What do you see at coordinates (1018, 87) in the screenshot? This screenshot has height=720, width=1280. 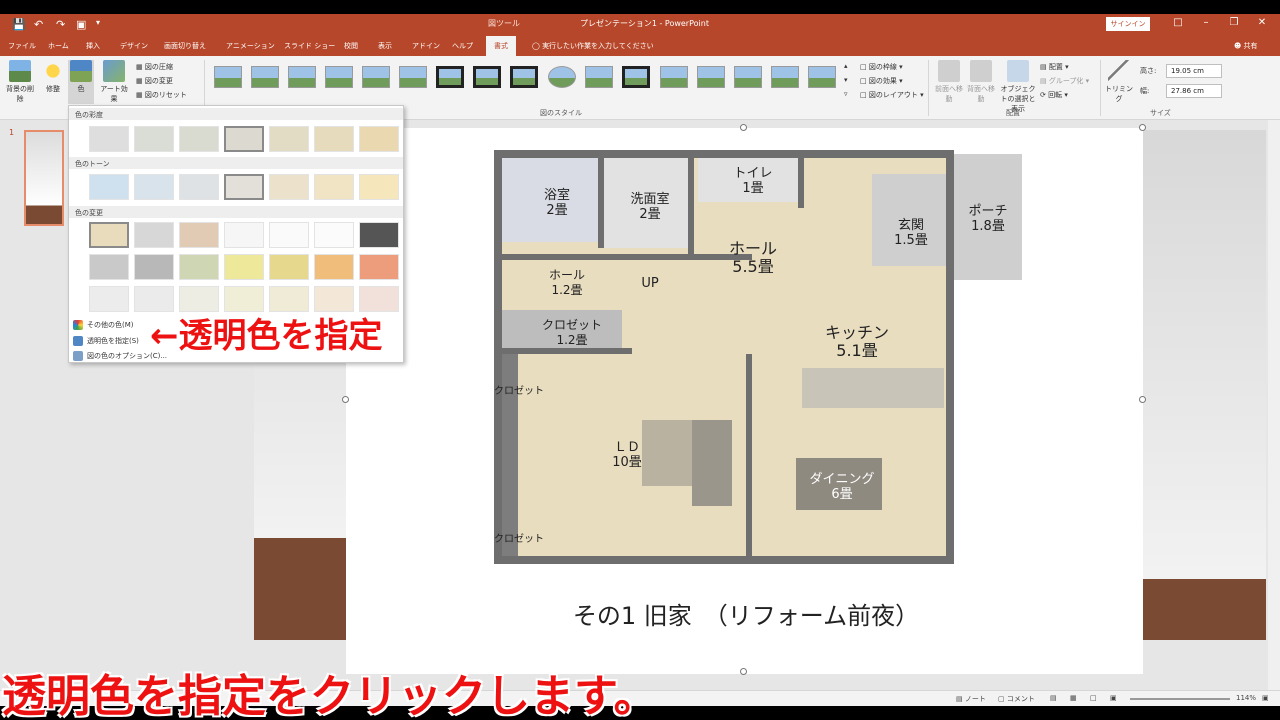 I see `selection-pane-button: オブジェクトの選択と表示` at bounding box center [1018, 87].